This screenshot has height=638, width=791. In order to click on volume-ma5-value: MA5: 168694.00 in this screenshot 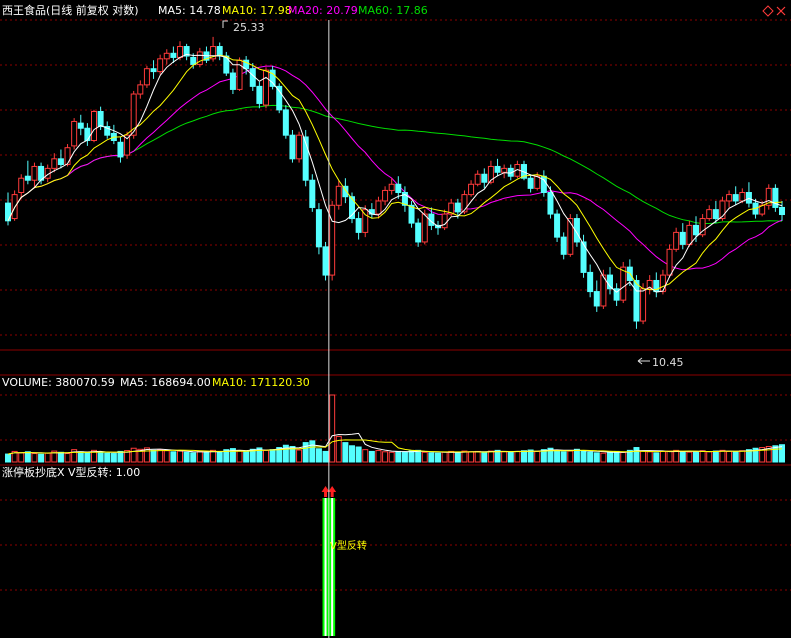, I will do `click(165, 382)`.